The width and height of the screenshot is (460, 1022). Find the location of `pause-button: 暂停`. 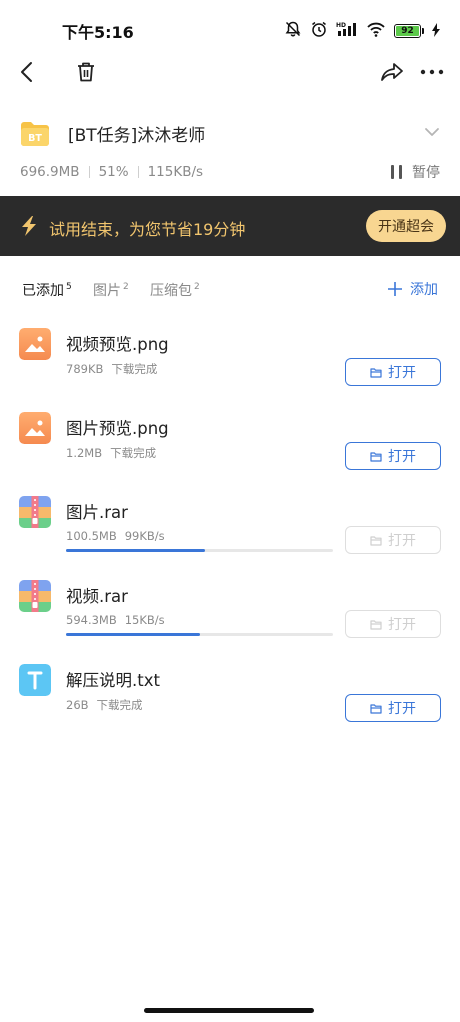

pause-button: 暂停 is located at coordinates (415, 172).